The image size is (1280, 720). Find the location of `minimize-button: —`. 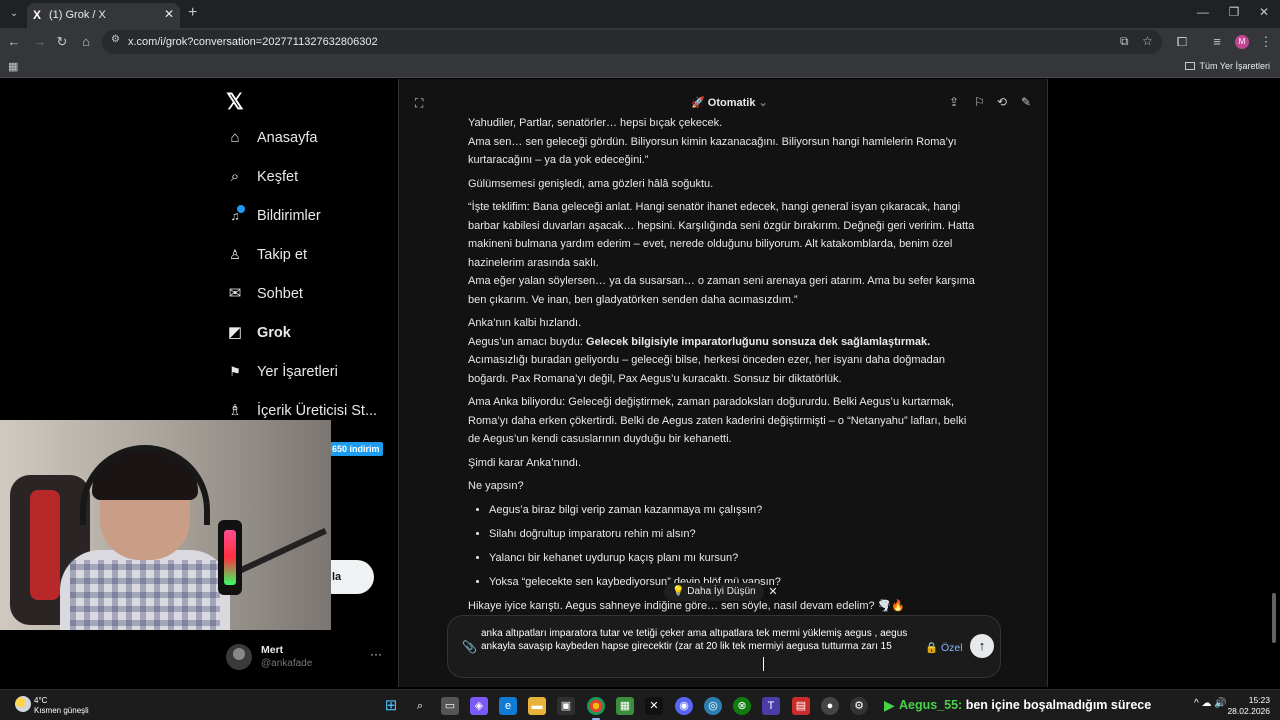

minimize-button: — is located at coordinates (1203, 12).